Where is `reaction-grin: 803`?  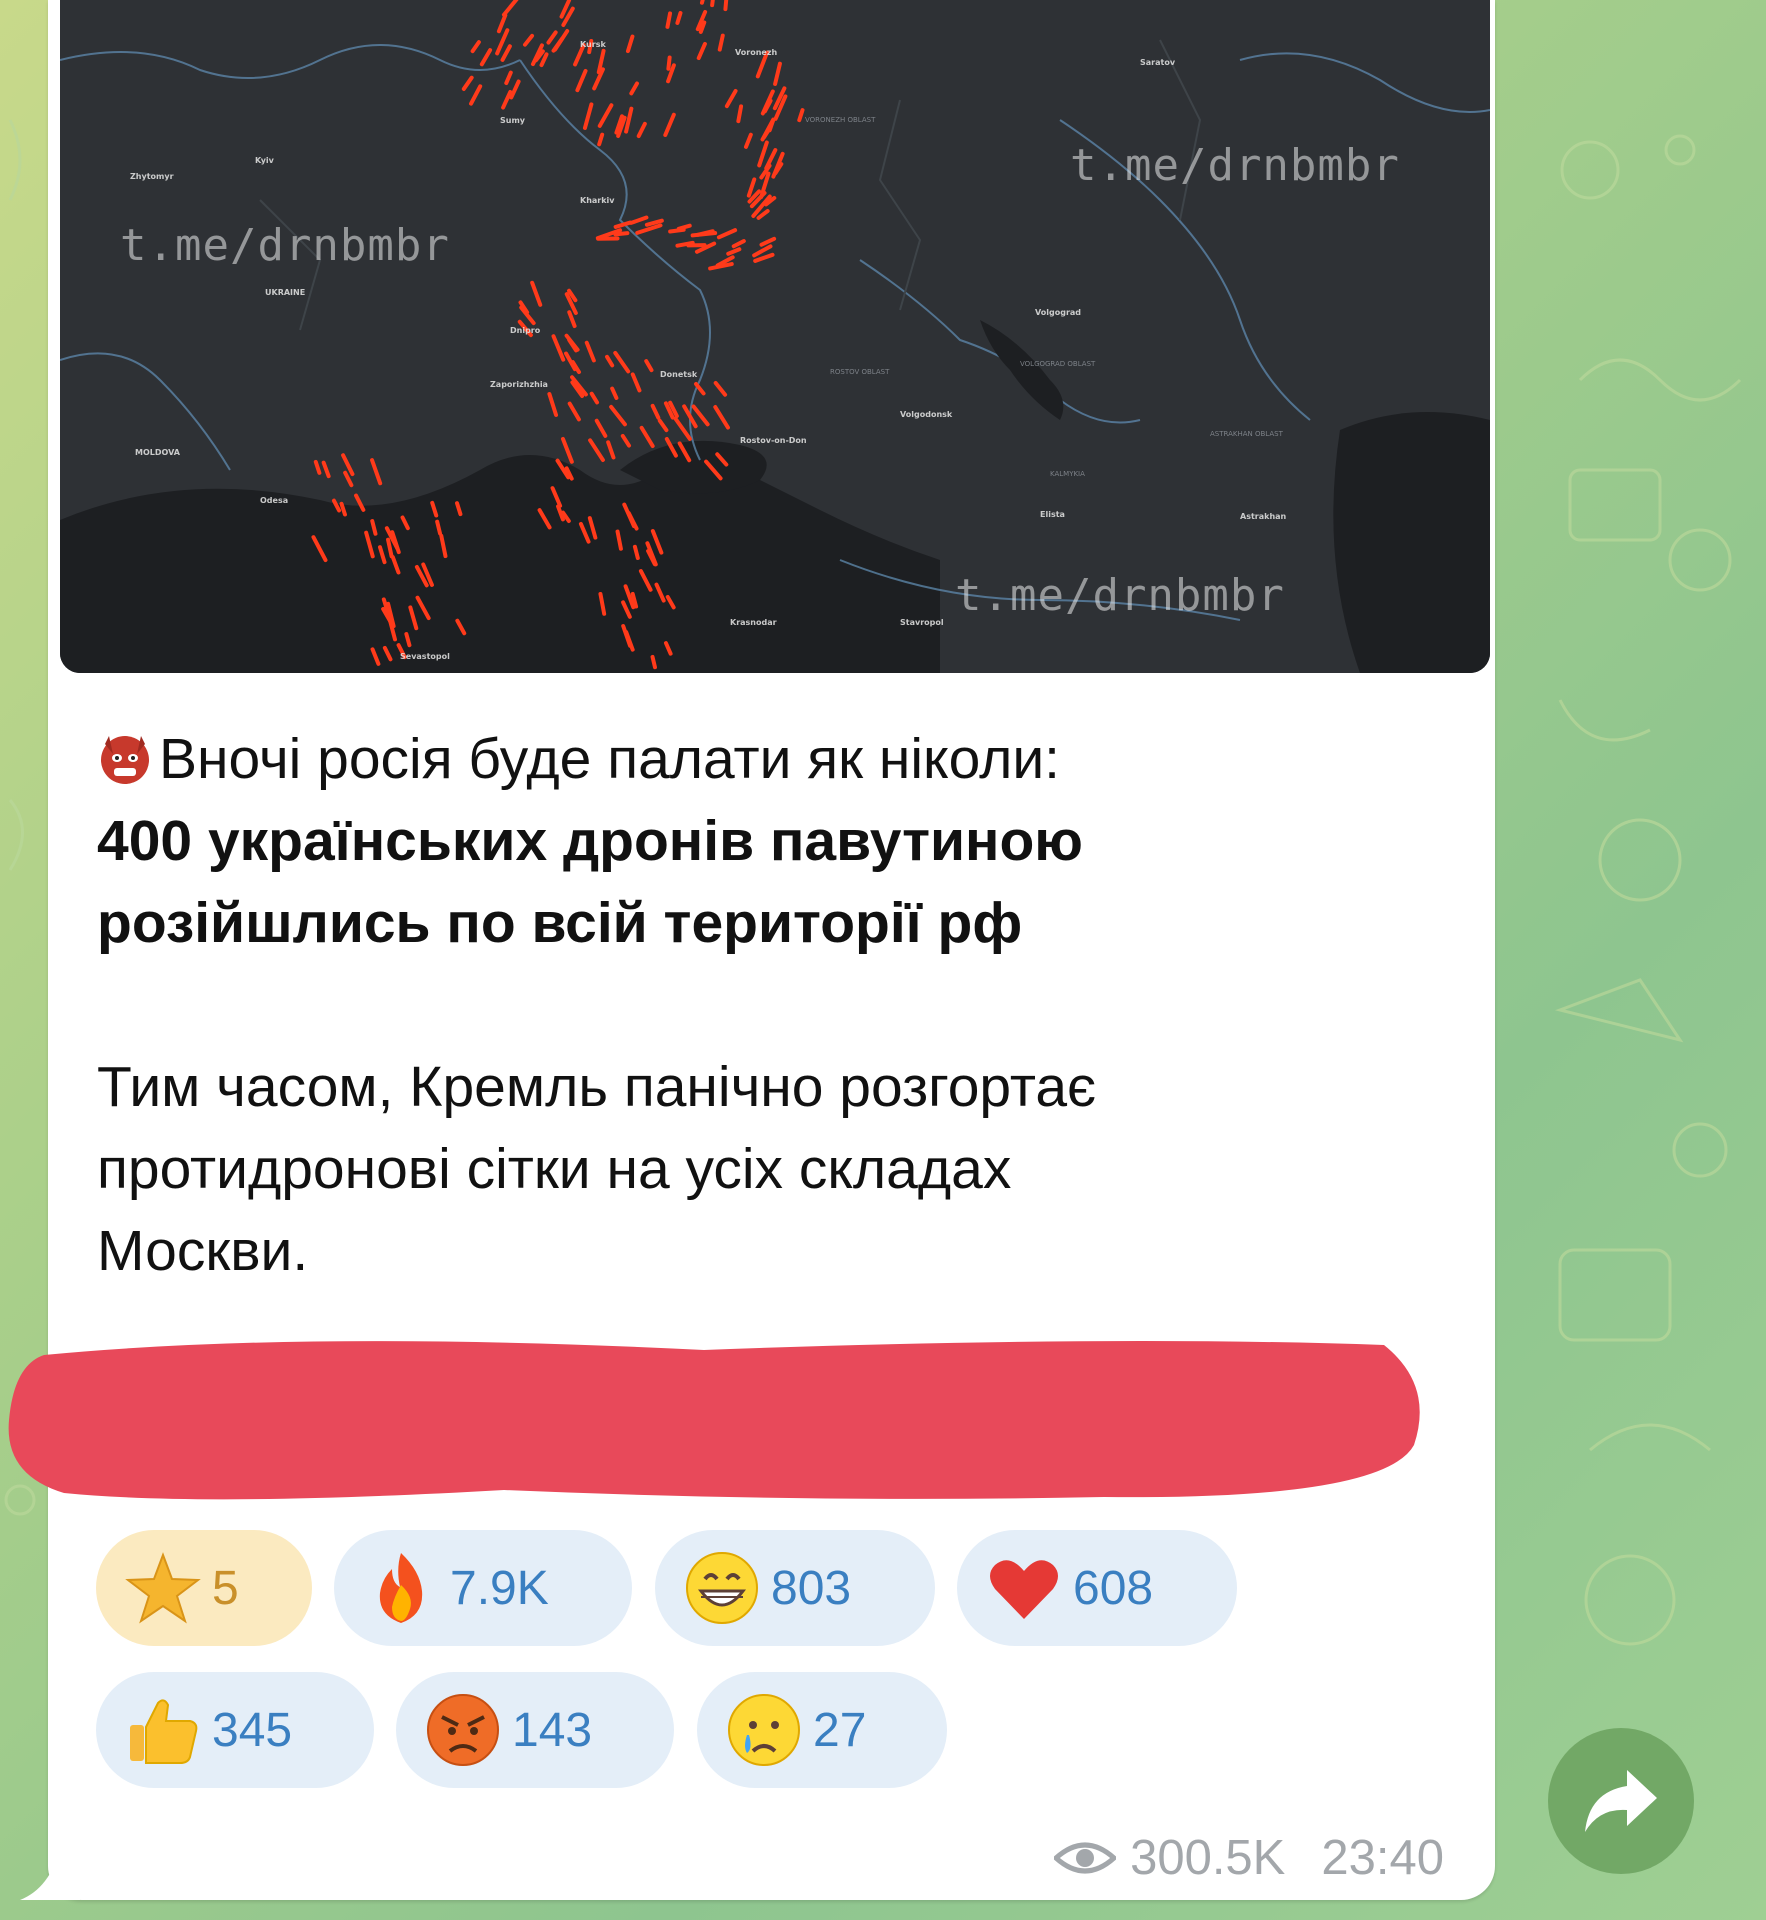 reaction-grin: 803 is located at coordinates (795, 1588).